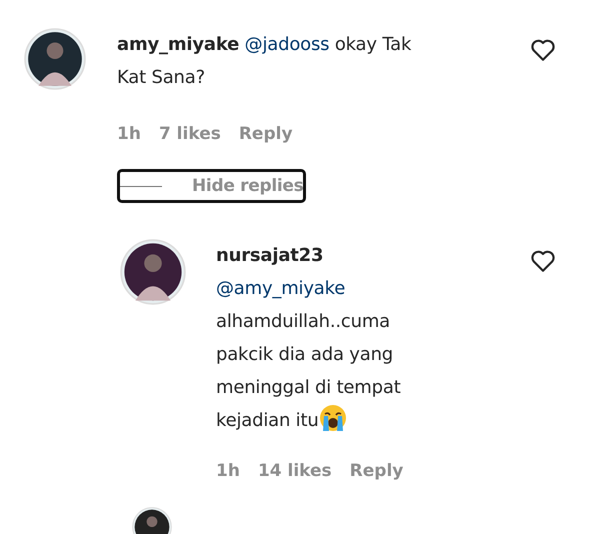 This screenshot has width=600, height=534. Describe the element at coordinates (309, 339) in the screenshot. I see `comment-text: nursajat23 @amy_miyake alhamduillah..cuma pakcik dia ada yang meninggal di tempat kejadian itu` at that location.